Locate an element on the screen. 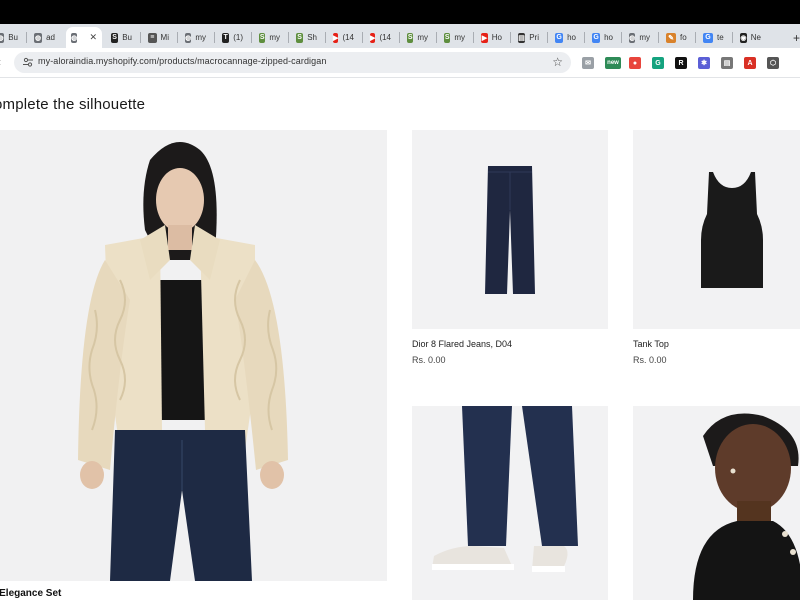  browser-tab: ✎ fo is located at coordinates (676, 37).